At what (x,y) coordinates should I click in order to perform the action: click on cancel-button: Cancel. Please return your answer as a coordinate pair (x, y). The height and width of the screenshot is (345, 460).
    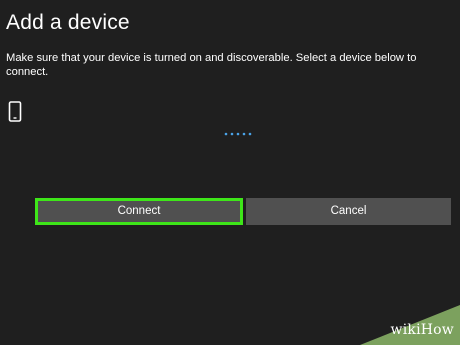
    Looking at the image, I should click on (348, 211).